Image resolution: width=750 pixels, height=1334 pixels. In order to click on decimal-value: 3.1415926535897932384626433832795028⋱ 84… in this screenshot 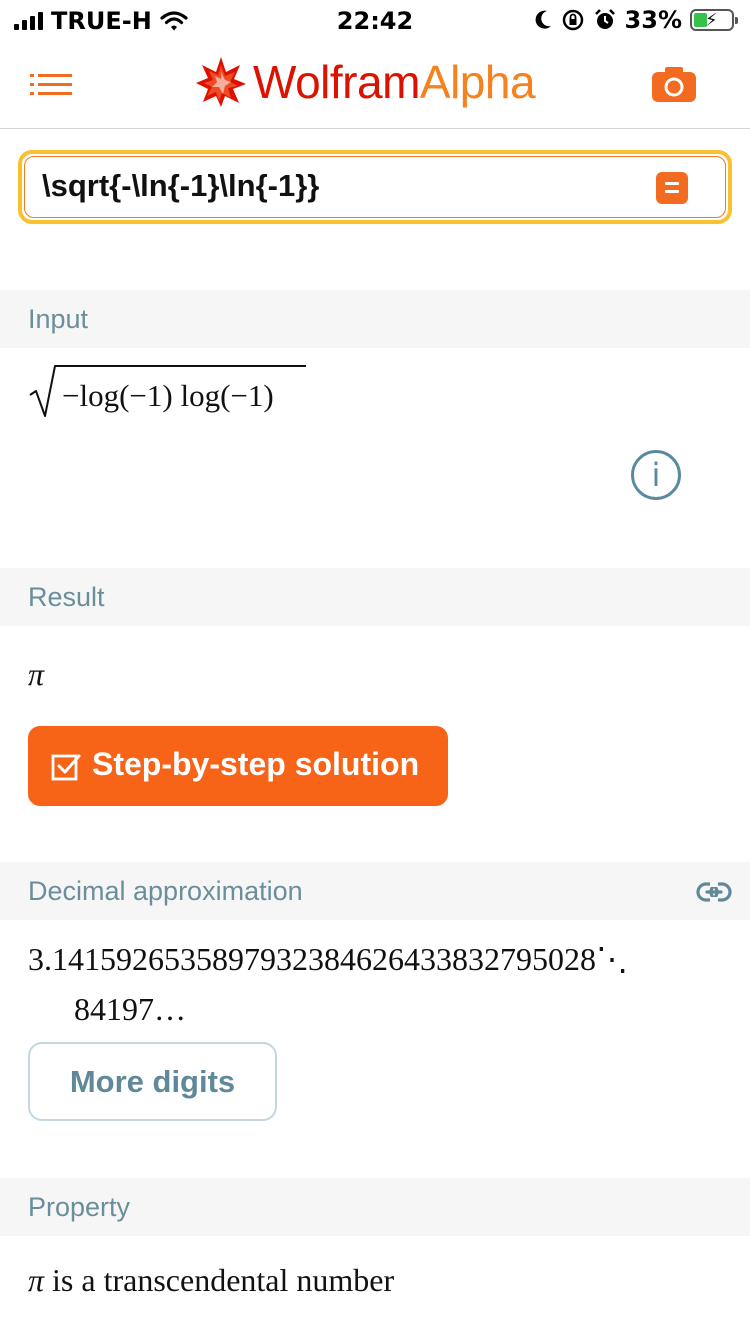, I will do `click(328, 984)`.